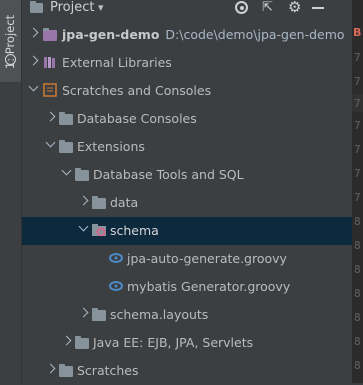 The width and height of the screenshot is (363, 385). I want to click on scratches-icon, so click(50, 90).